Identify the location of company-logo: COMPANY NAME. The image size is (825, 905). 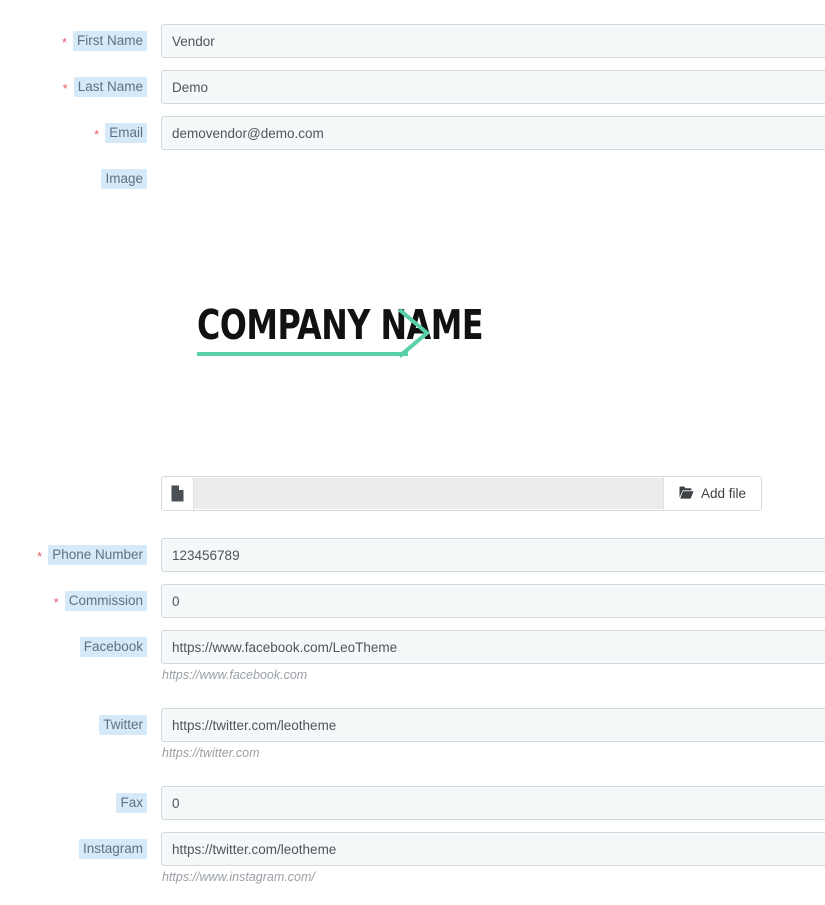
(363, 330).